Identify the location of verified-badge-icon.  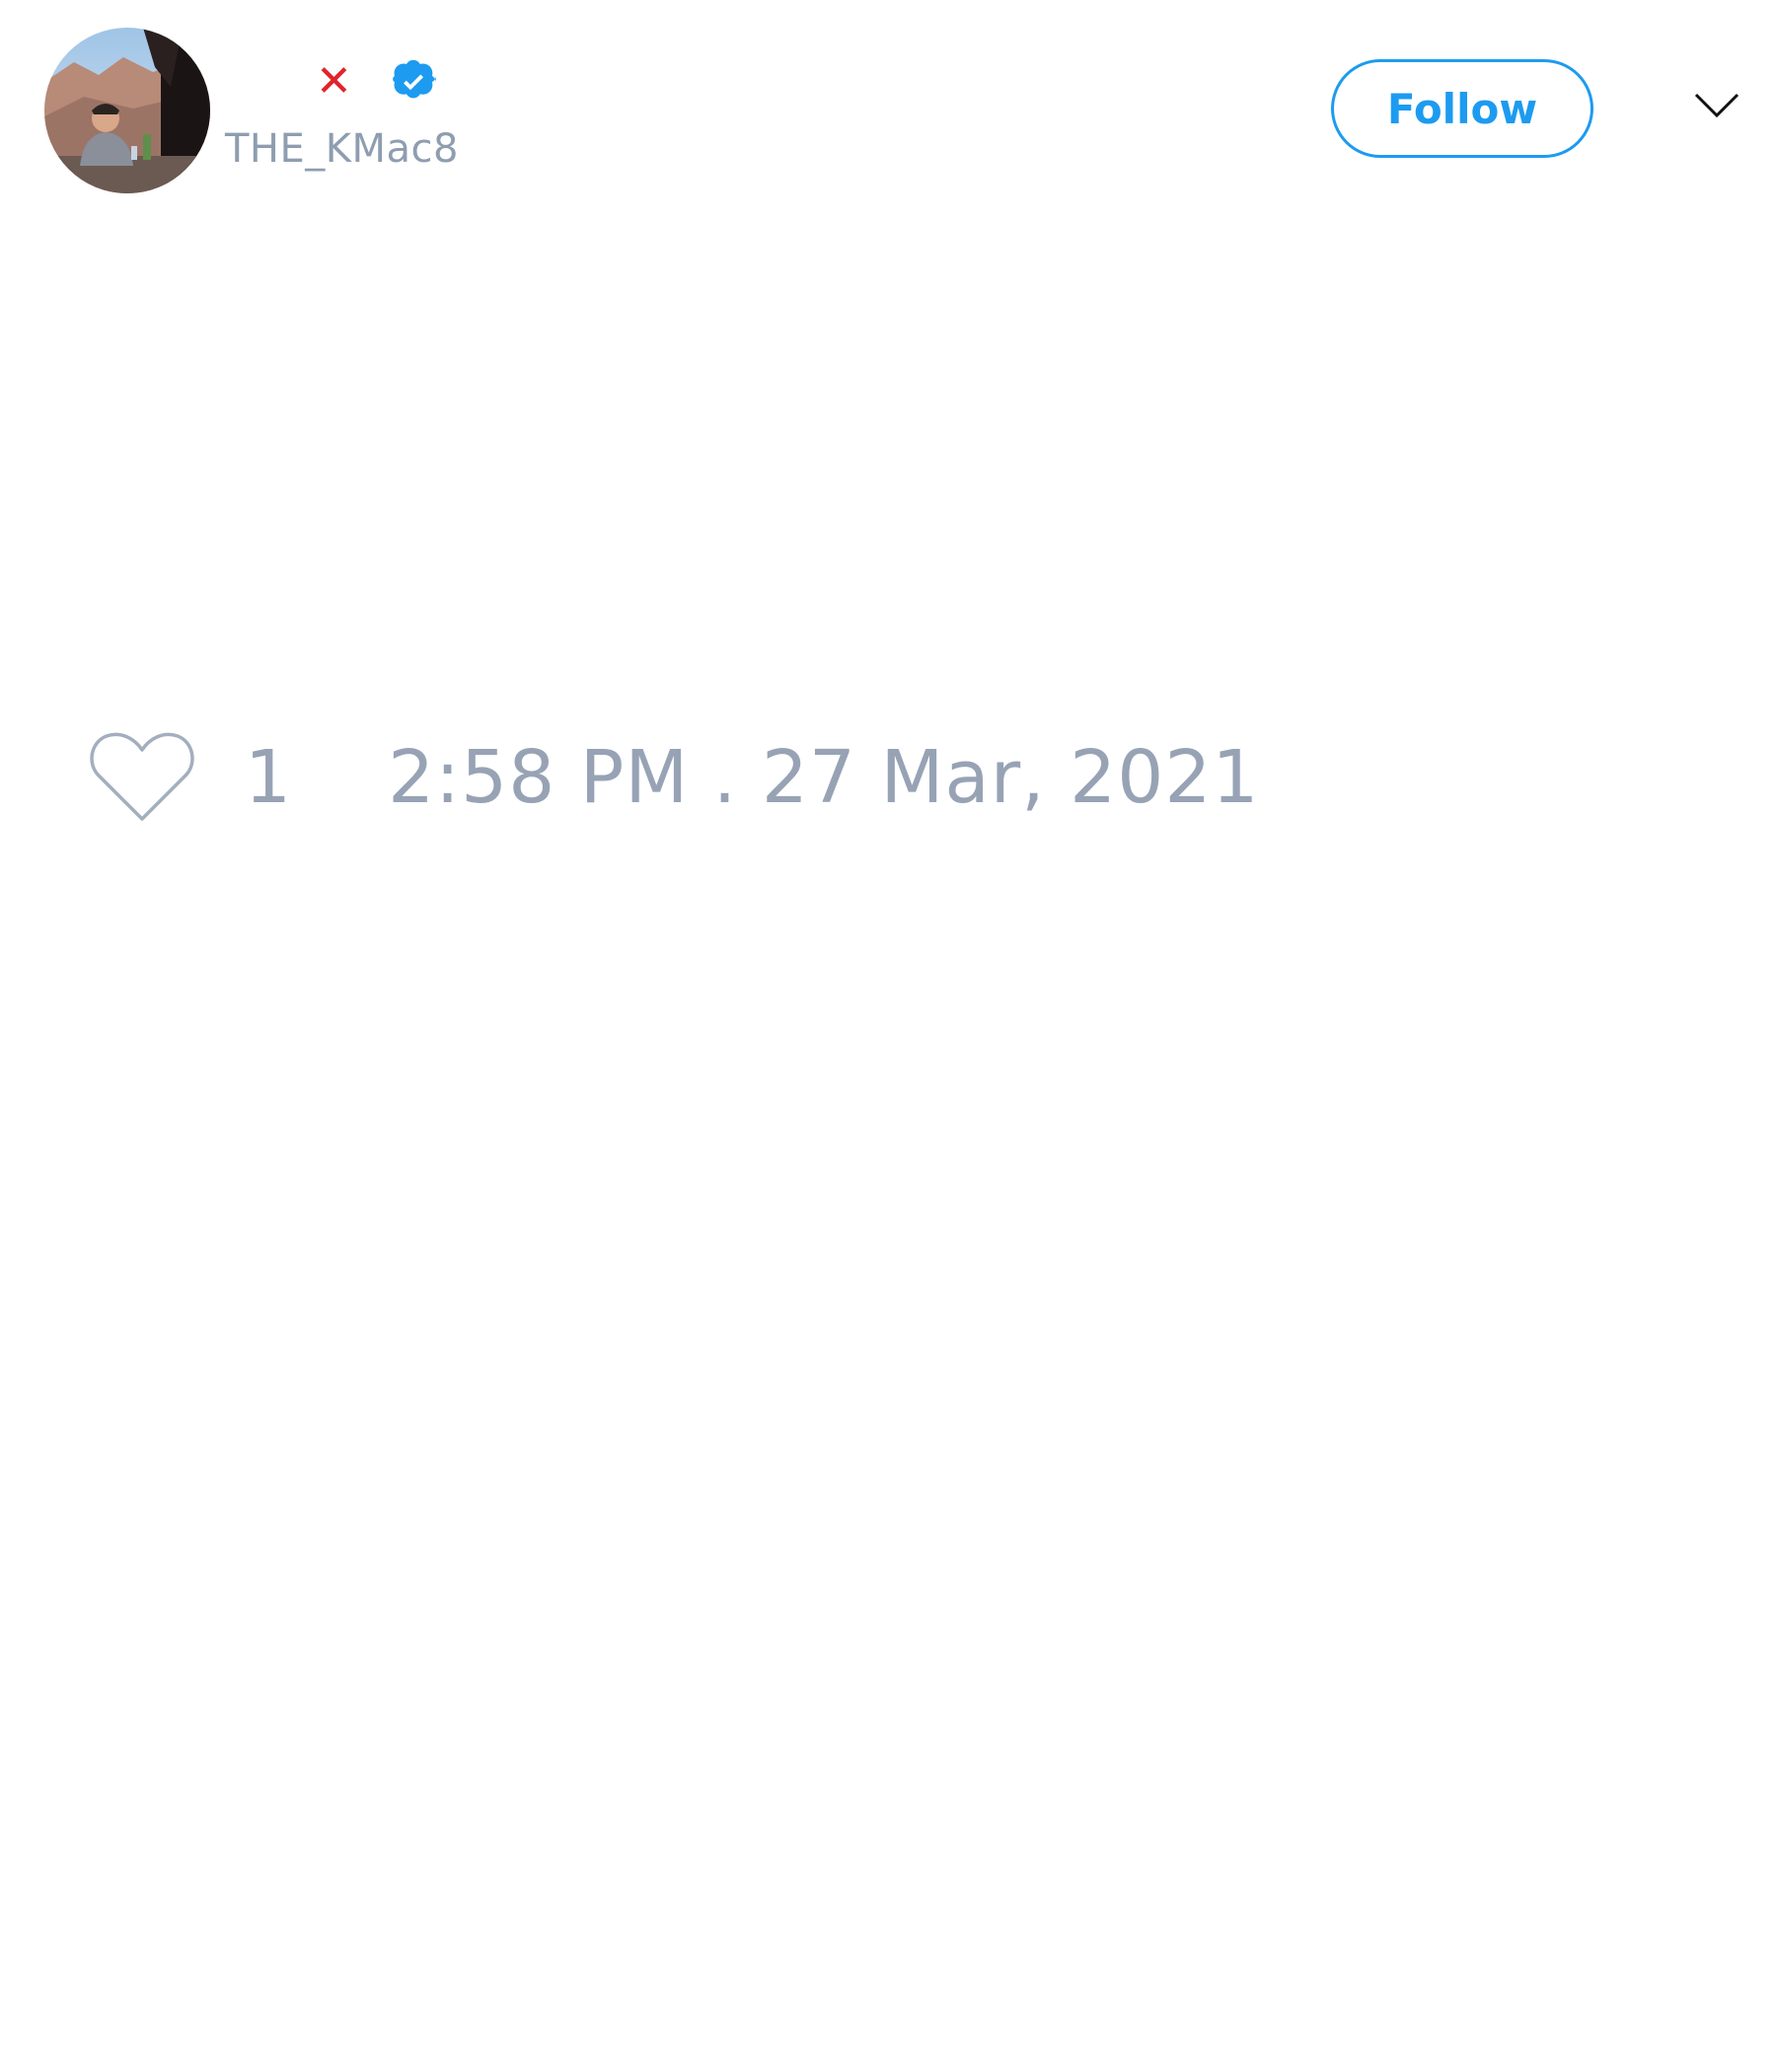
(415, 82).